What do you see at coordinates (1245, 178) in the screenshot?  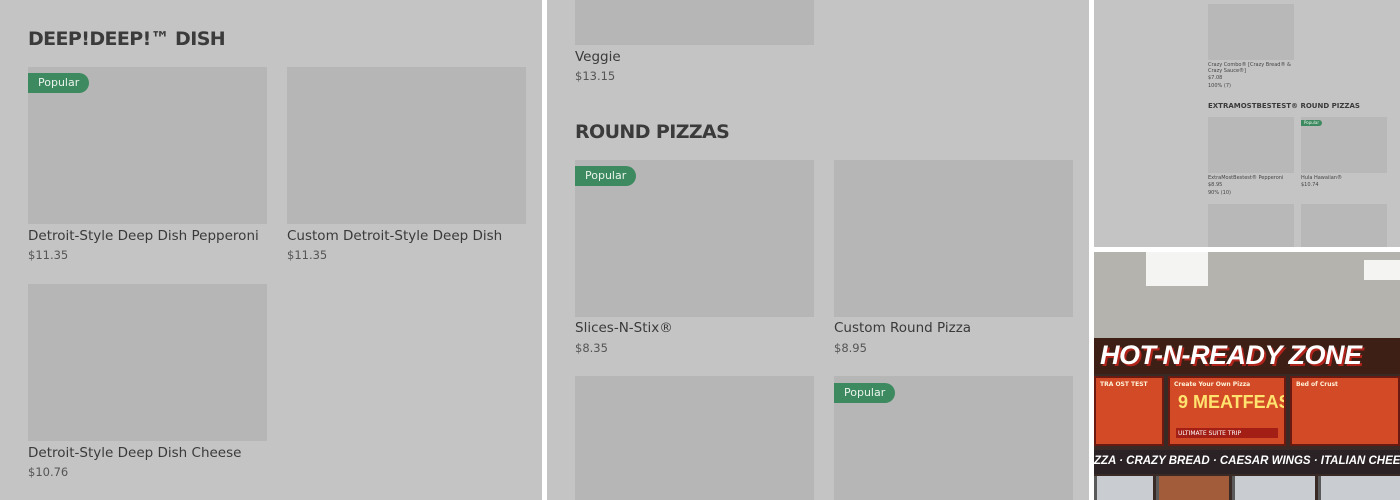 I see `item-name: ExtraMostBestest® Pepperoni` at bounding box center [1245, 178].